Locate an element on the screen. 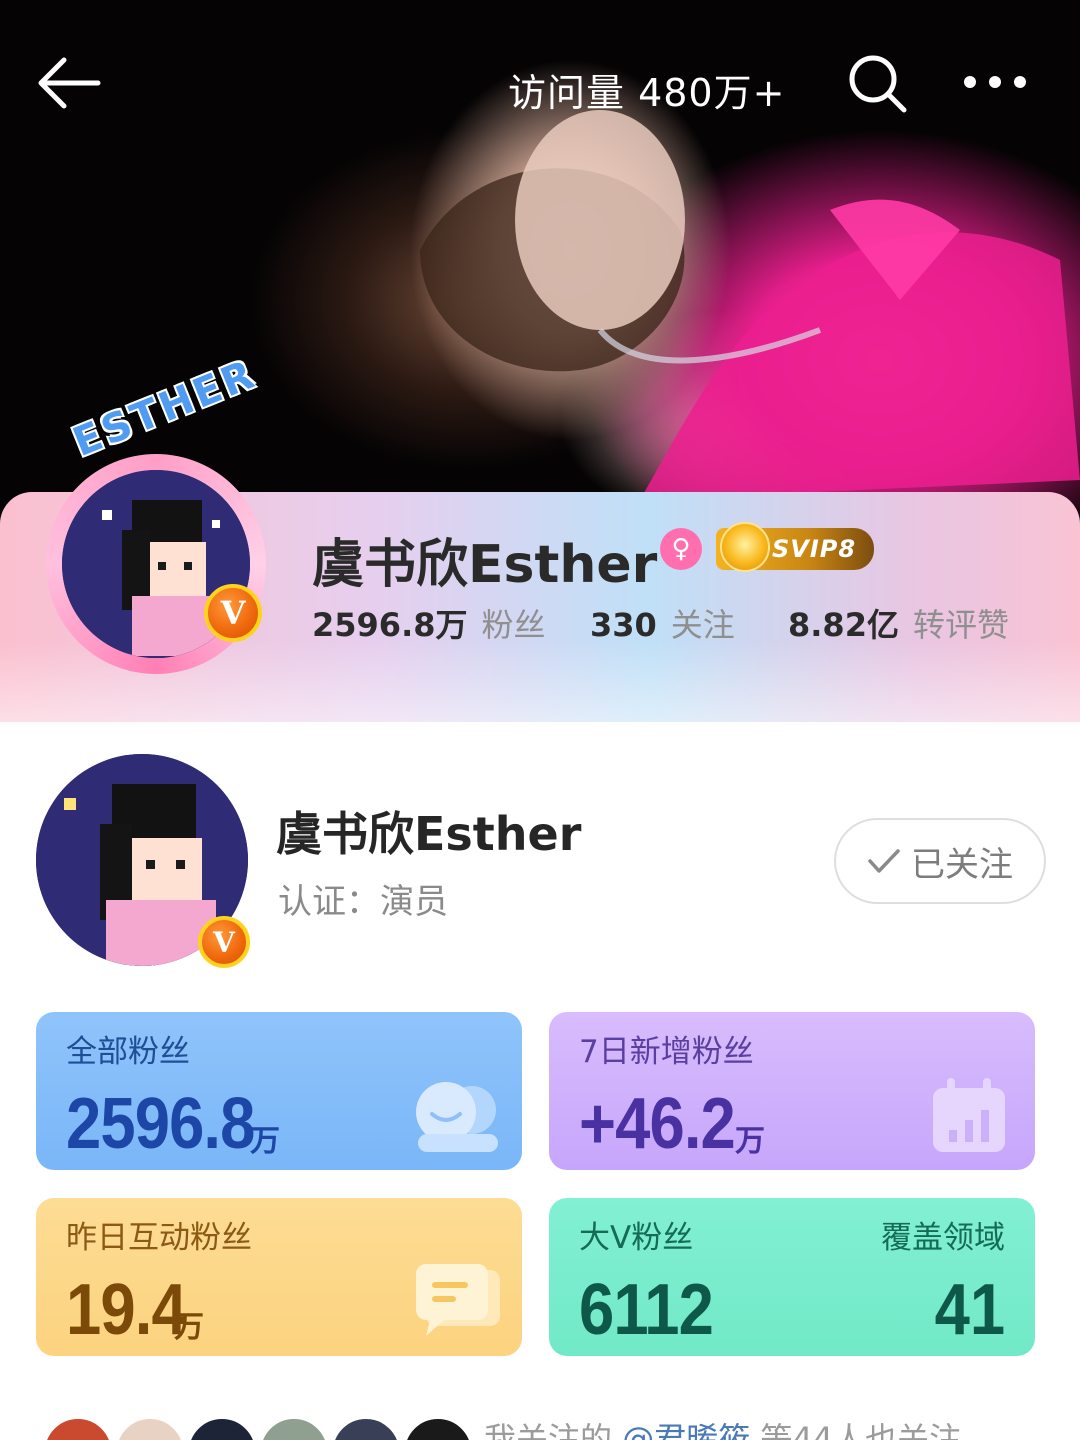 This screenshot has height=1440, width=1080. card-value: +46.2 is located at coordinates (657, 1124).